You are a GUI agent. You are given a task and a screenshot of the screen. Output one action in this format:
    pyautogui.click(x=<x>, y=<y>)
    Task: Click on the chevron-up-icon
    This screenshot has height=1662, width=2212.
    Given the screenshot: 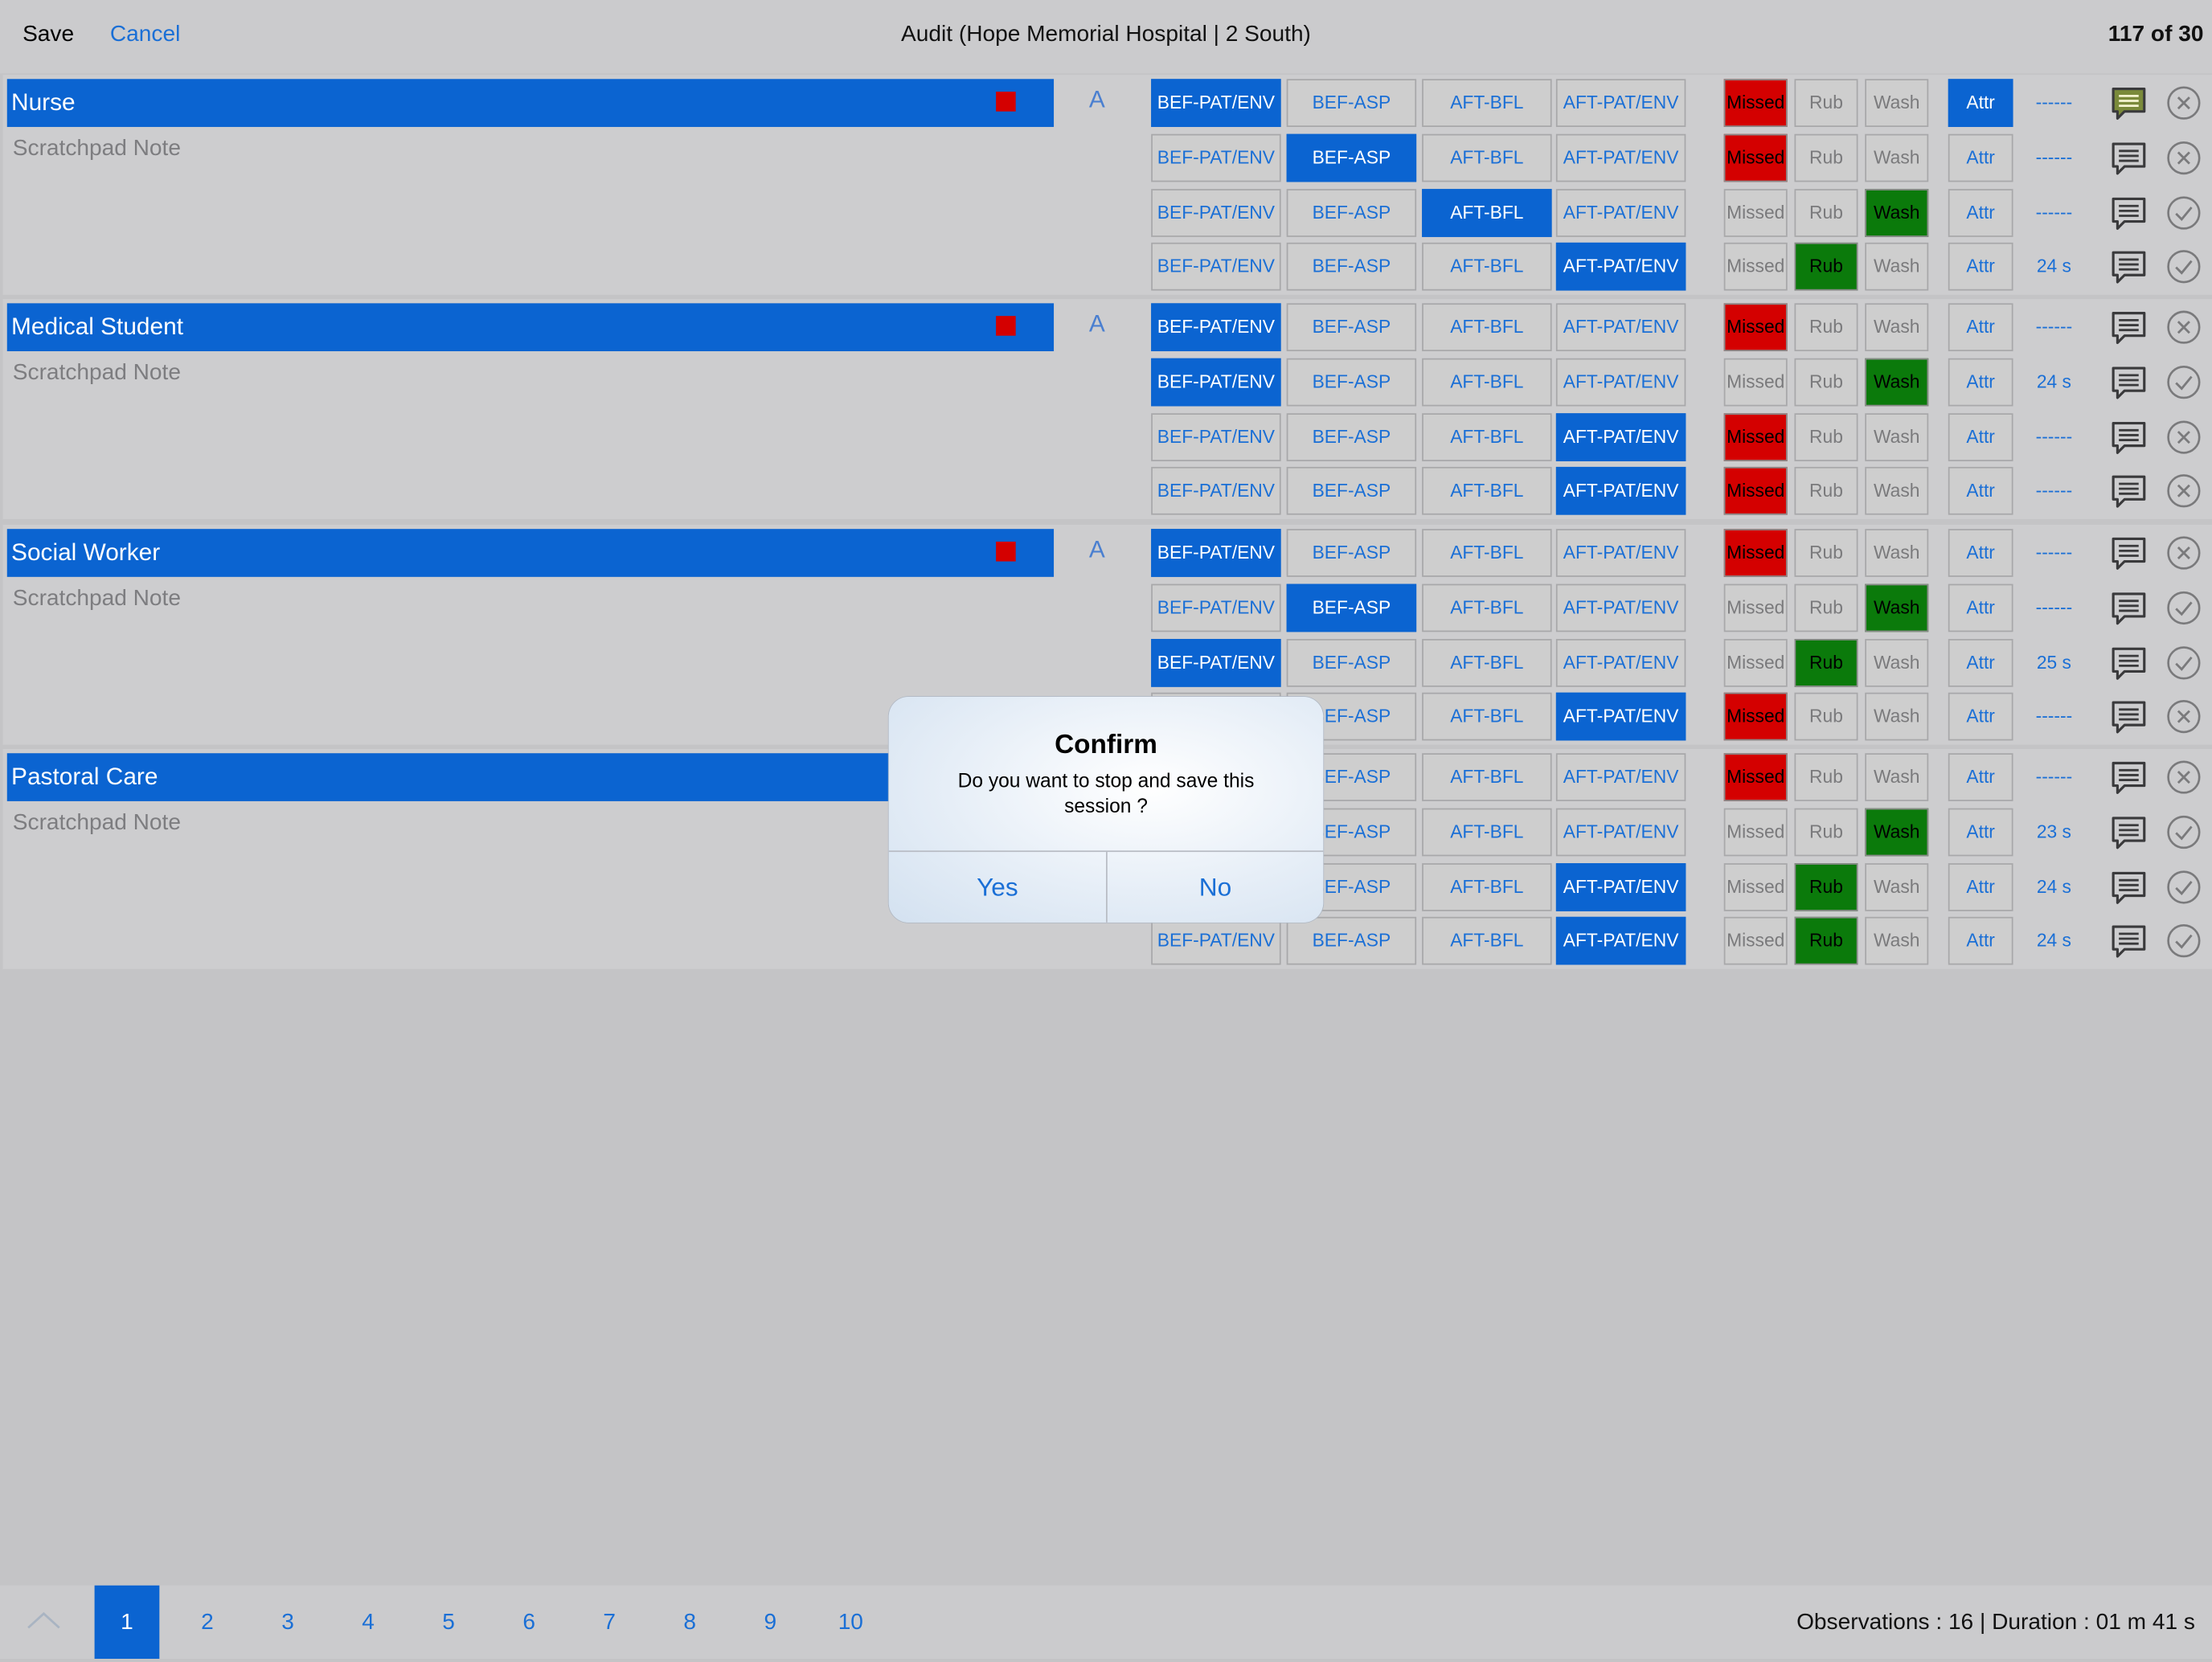 What is the action you would take?
    pyautogui.click(x=44, y=1620)
    